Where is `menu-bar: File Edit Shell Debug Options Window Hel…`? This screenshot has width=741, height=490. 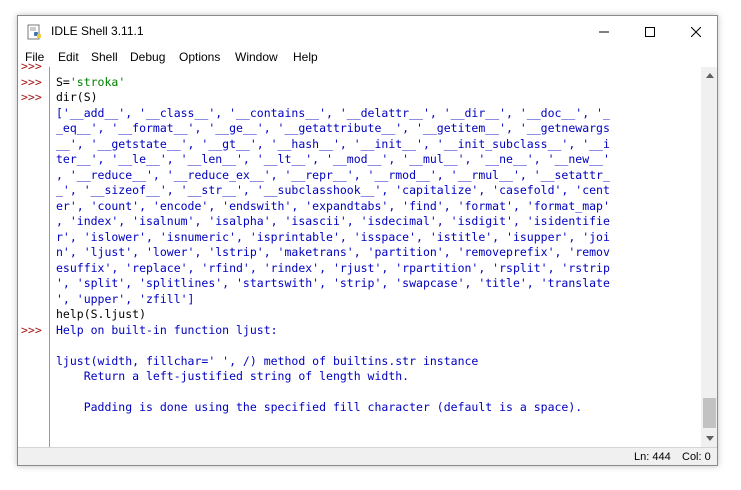
menu-bar: File Edit Shell Debug Options Window Hel… is located at coordinates (367, 57).